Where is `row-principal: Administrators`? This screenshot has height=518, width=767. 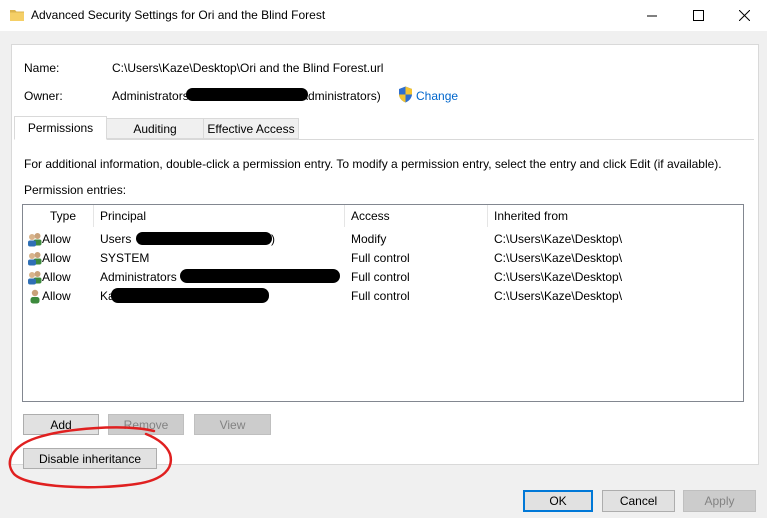
row-principal: Administrators is located at coordinates (138, 277).